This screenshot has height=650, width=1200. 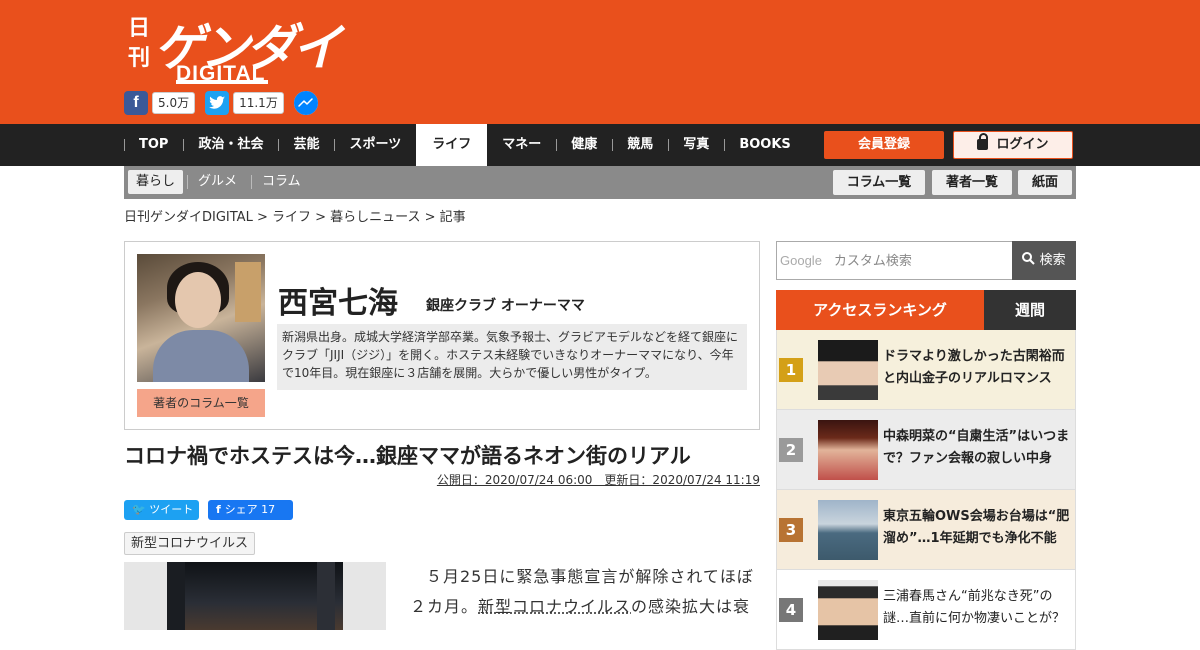 I want to click on author-photo, so click(x=201, y=318).